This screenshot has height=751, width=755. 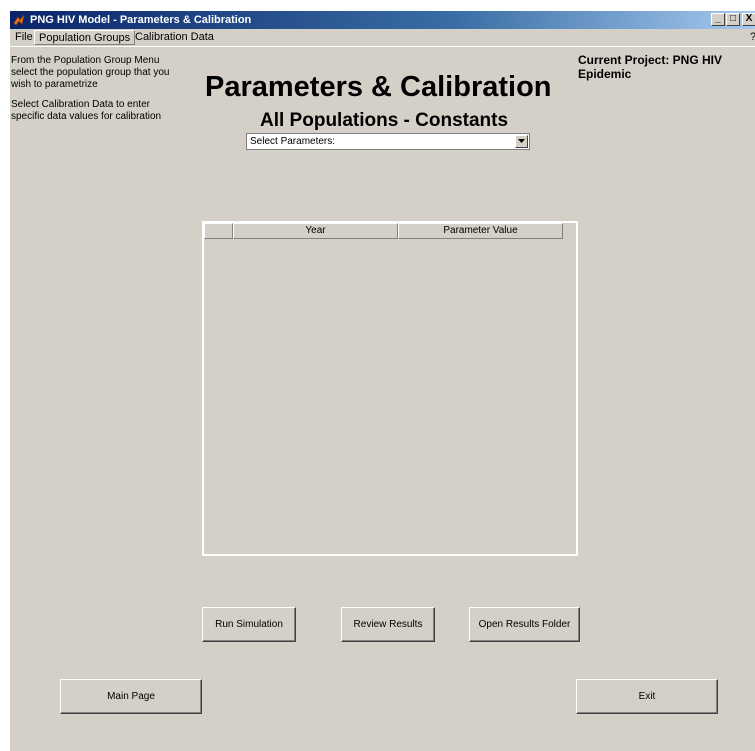 I want to click on review-results-button: Review Results, so click(x=388, y=624).